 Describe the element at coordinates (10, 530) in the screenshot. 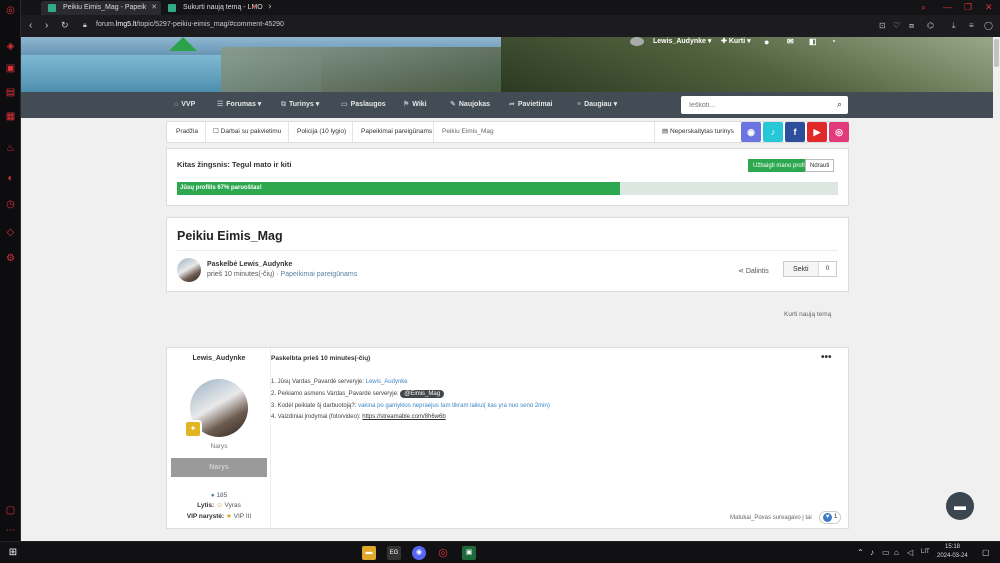

I see `more-icon: ⋯` at that location.